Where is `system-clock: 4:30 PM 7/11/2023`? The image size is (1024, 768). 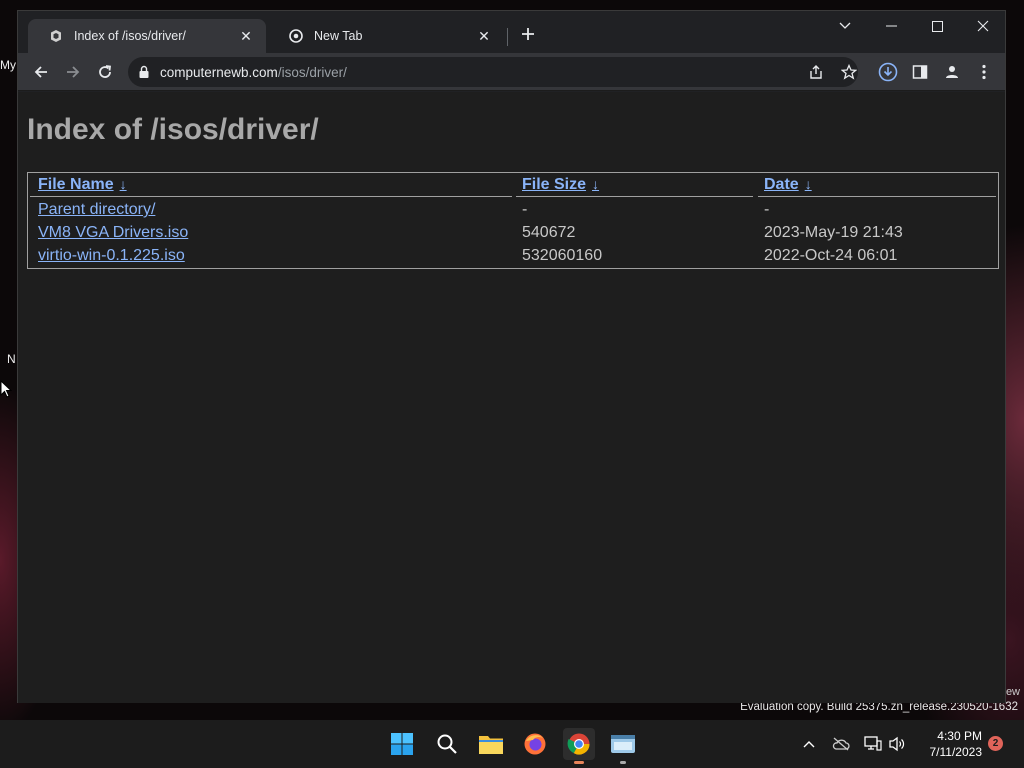 system-clock: 4:30 PM 7/11/2023 is located at coordinates (948, 744).